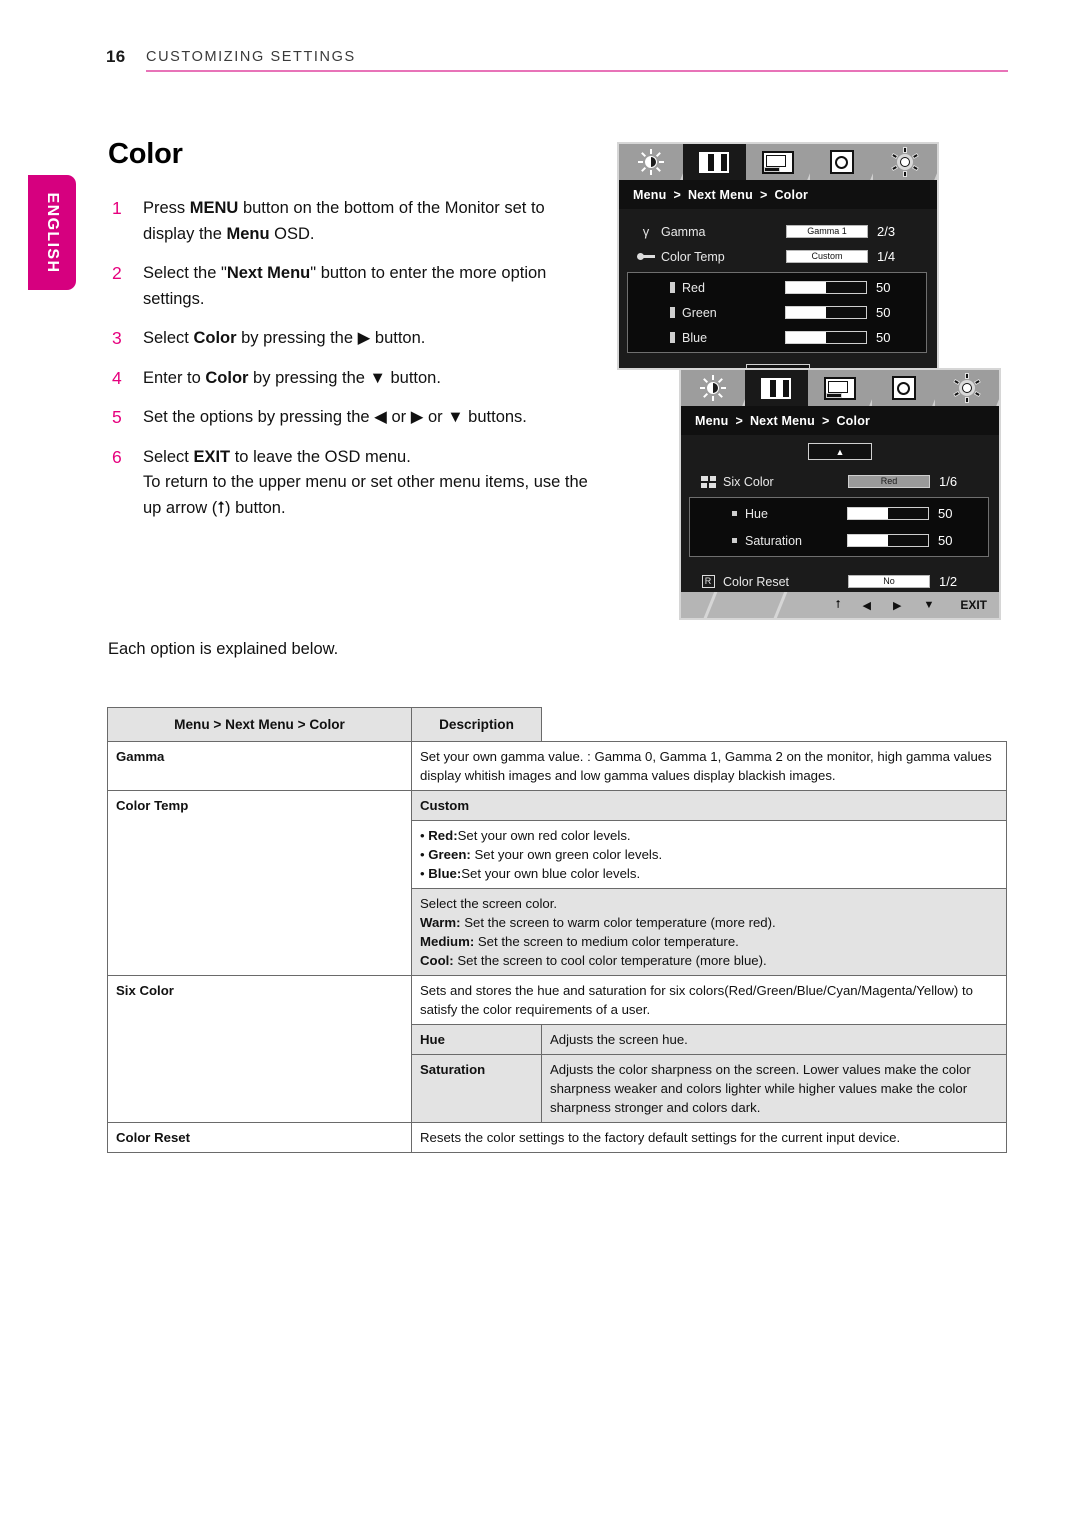 The image size is (1080, 1524). What do you see at coordinates (826, 337) in the screenshot?
I see `osd-slider-blue` at bounding box center [826, 337].